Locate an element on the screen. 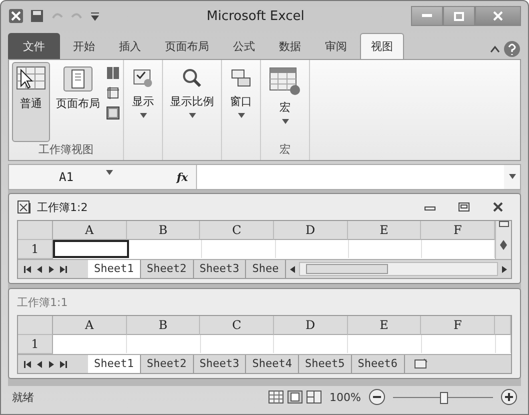 This screenshot has width=529, height=415. zoom-in-button is located at coordinates (509, 397).